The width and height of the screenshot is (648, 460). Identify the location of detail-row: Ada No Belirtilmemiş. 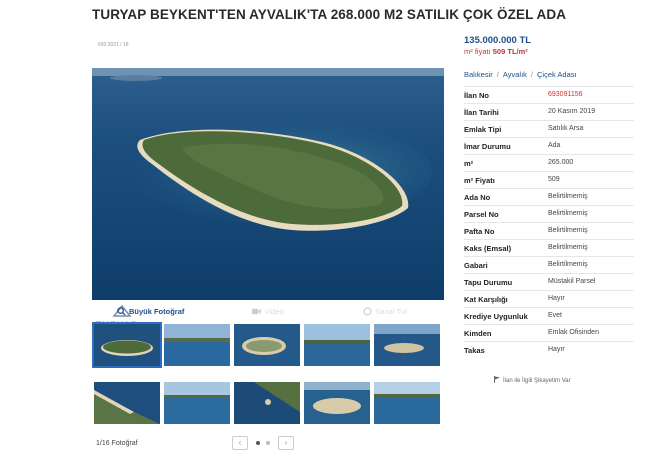
(549, 196).